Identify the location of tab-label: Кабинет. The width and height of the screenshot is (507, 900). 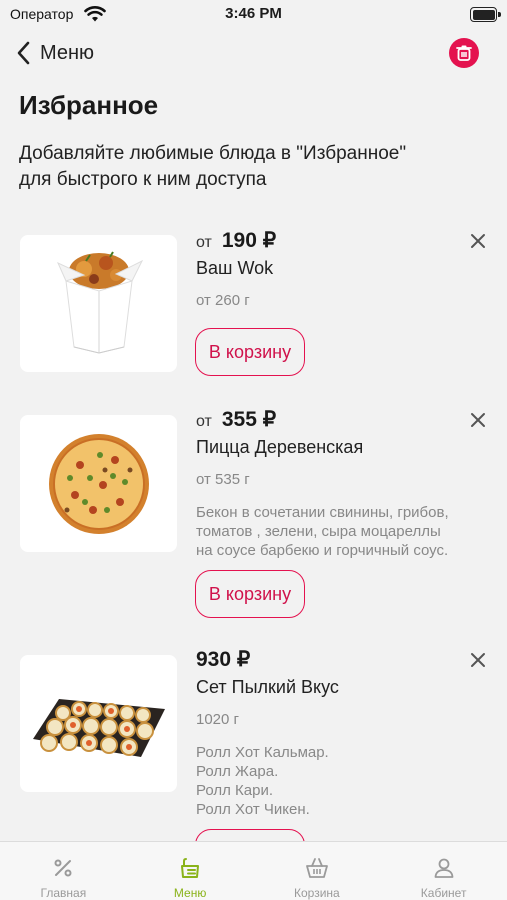
(443, 893).